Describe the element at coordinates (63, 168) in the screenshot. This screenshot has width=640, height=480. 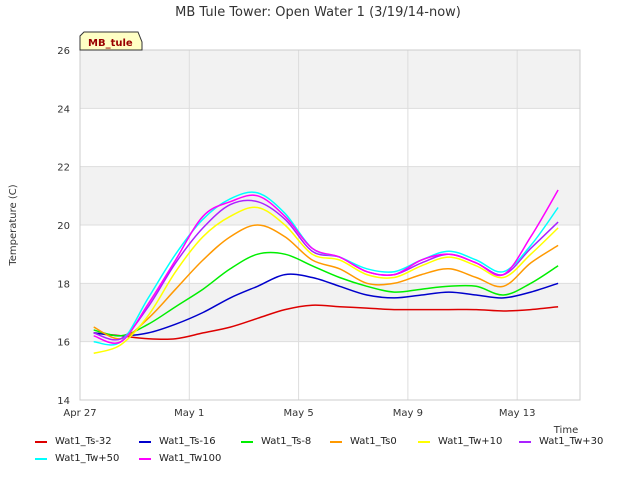
I see `y-tick-label: 22` at that location.